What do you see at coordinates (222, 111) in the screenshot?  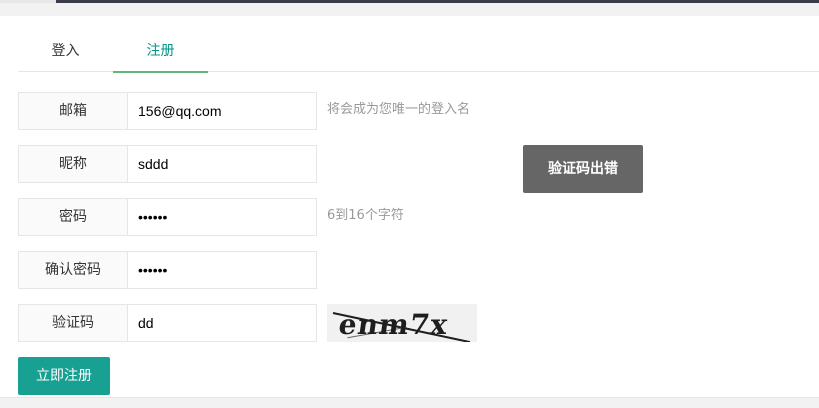 I see `email-field: 156@qq.com` at bounding box center [222, 111].